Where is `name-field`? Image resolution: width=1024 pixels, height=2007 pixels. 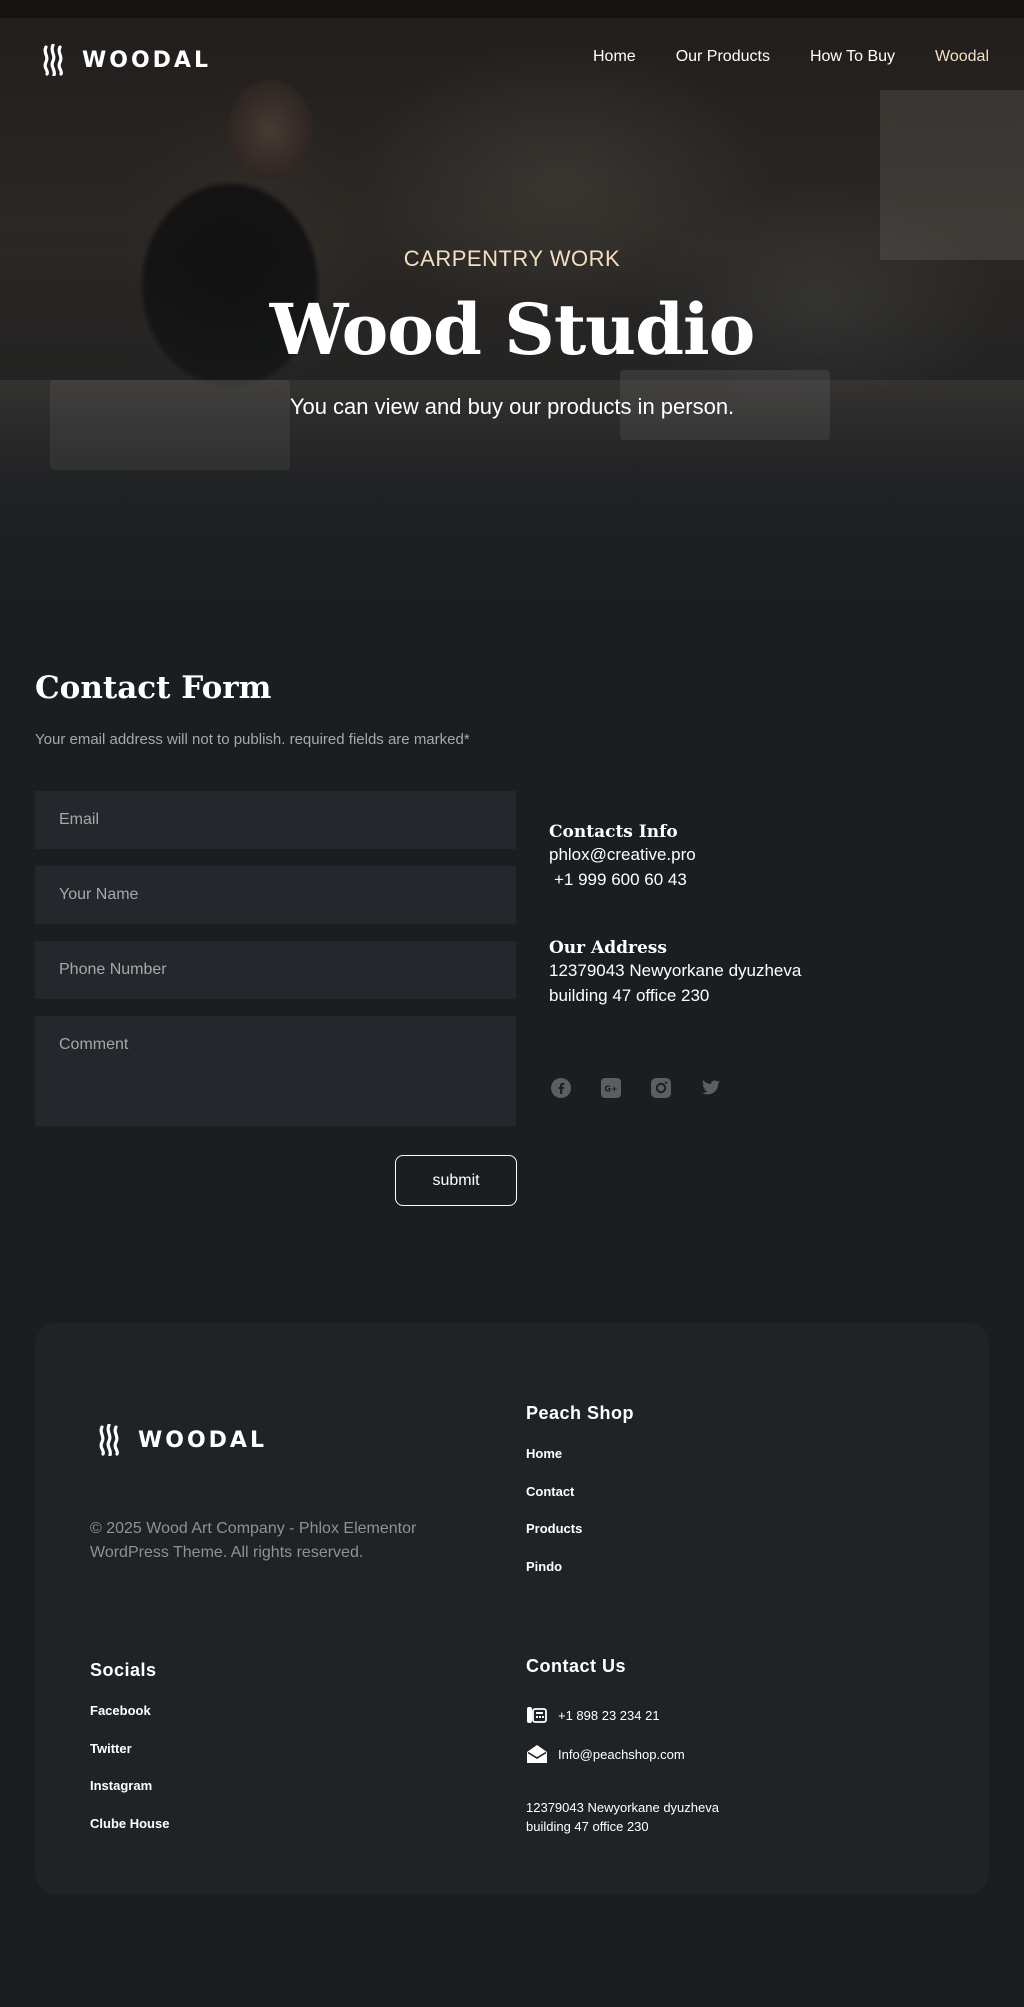 name-field is located at coordinates (275, 895).